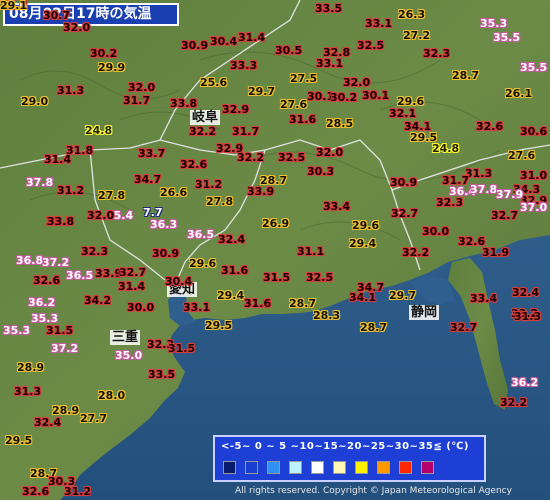 This screenshot has height=500, width=550. Describe the element at coordinates (321, 171) in the screenshot. I see `temperature-reading: 30.3` at that location.